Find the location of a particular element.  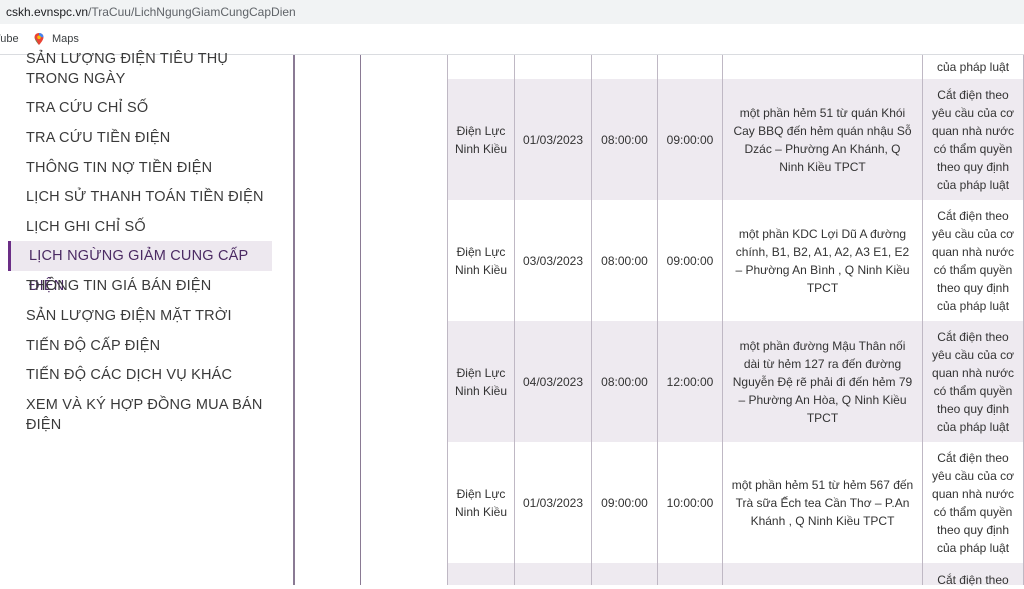

bookmark-youtube: Tube is located at coordinates (9, 39).